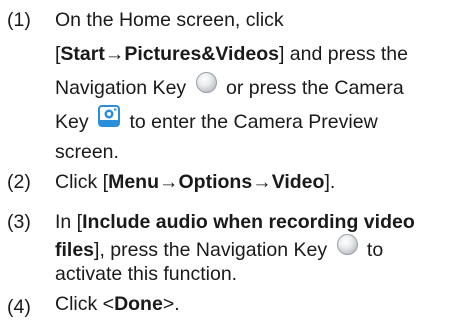  Describe the element at coordinates (109, 115) in the screenshot. I see `camera-key-icon` at that location.